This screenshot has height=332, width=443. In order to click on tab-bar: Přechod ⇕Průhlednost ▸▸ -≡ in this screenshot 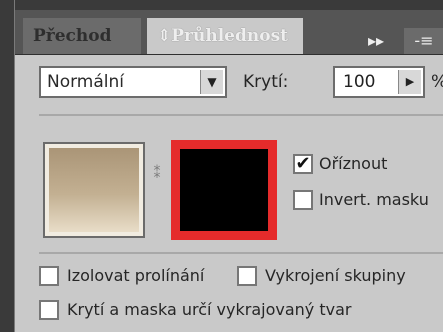, I will do `click(229, 32)`.